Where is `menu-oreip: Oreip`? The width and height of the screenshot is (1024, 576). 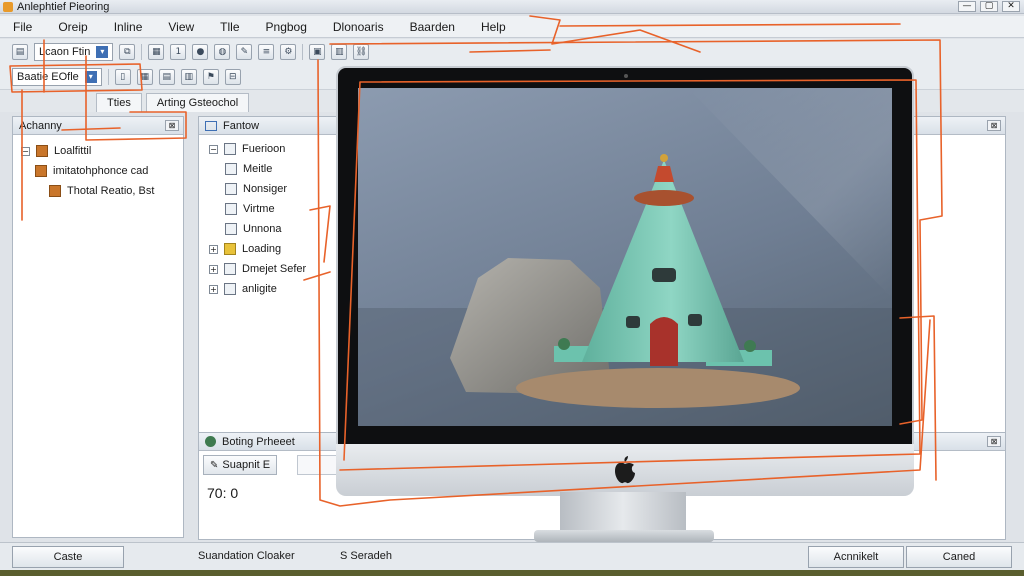
menu-oreip: Oreip is located at coordinates (72, 27).